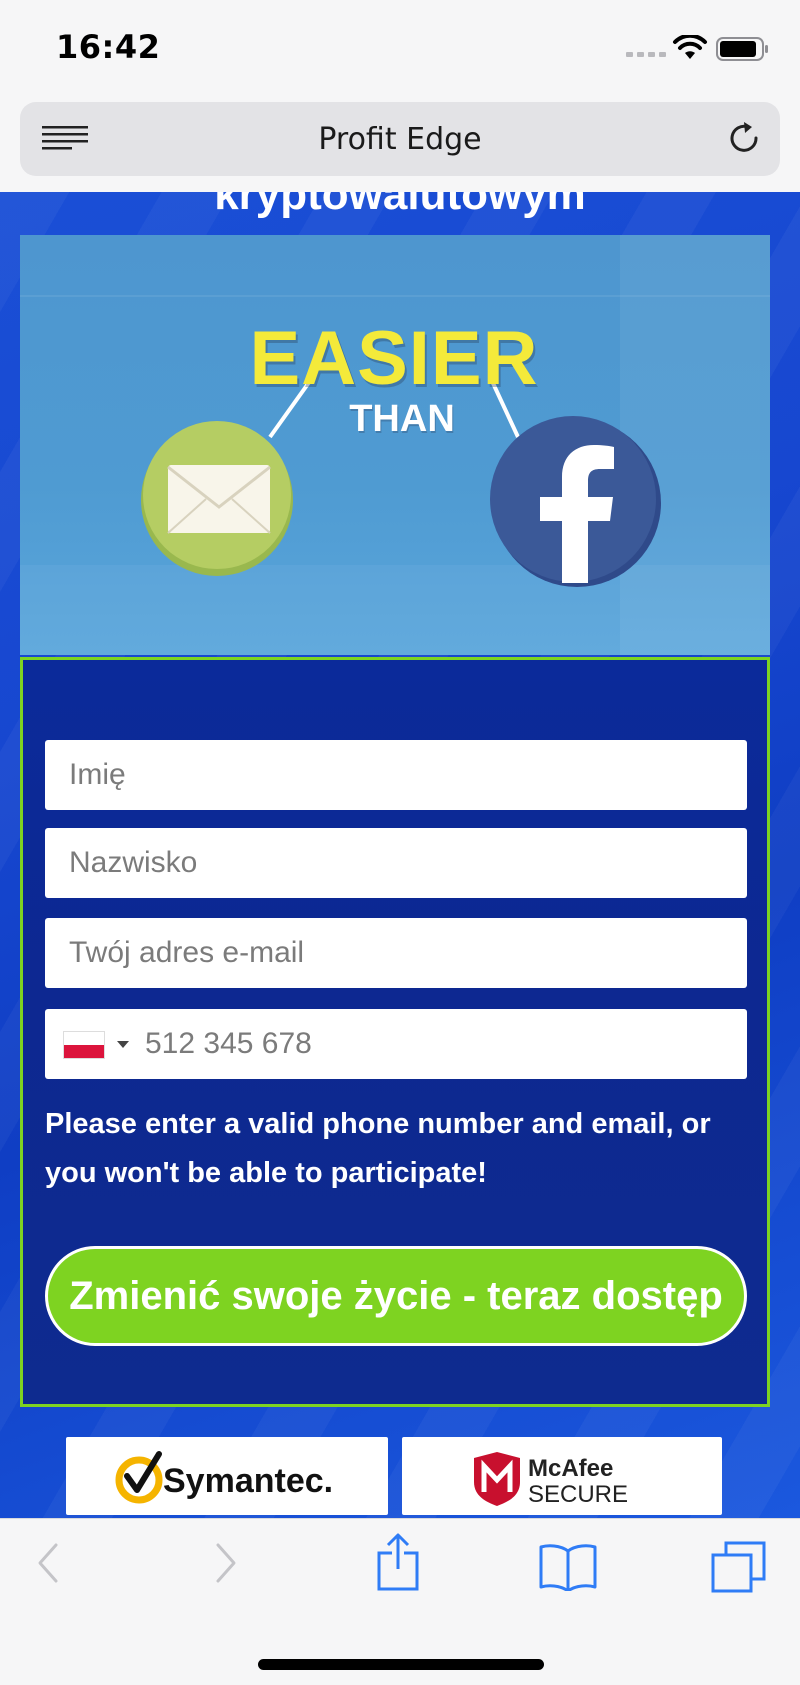 This screenshot has width=800, height=1685. What do you see at coordinates (226, 1563) in the screenshot?
I see `forward-icon` at bounding box center [226, 1563].